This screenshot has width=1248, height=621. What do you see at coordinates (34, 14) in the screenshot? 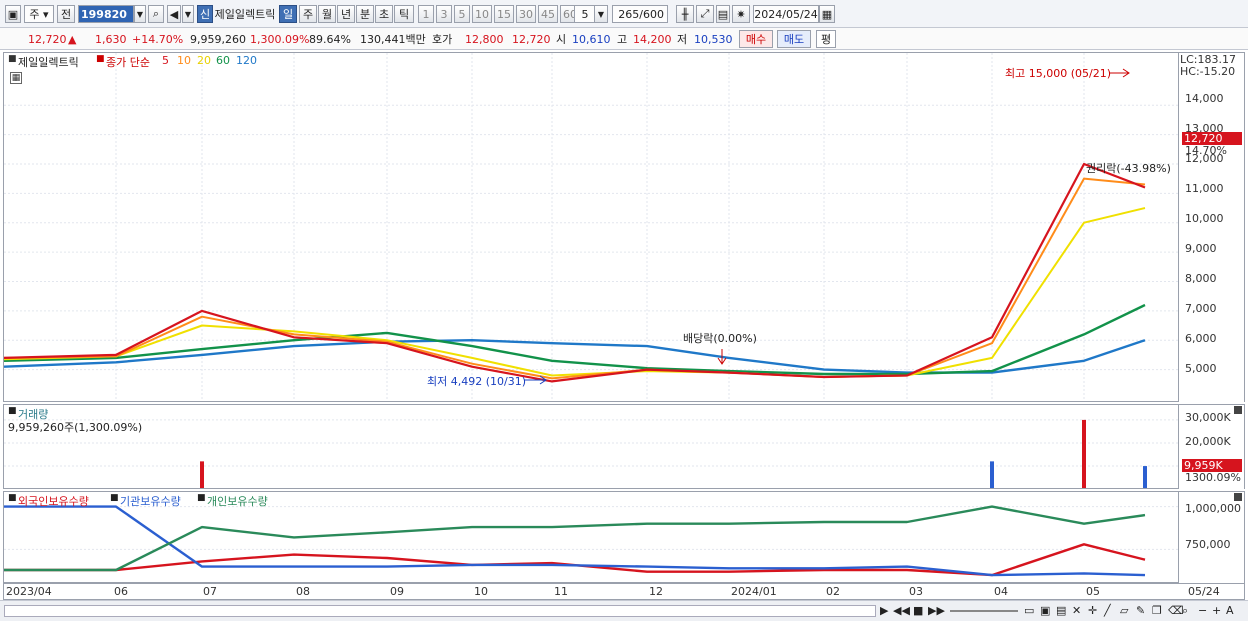
I see `market-label: 주` at bounding box center [34, 14].